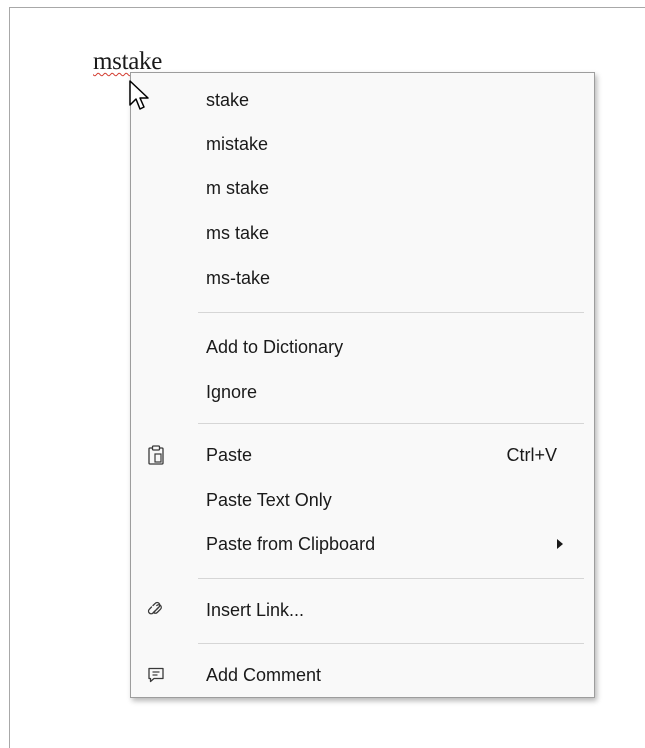  What do you see at coordinates (229, 454) in the screenshot?
I see `paste-label: Paste` at bounding box center [229, 454].